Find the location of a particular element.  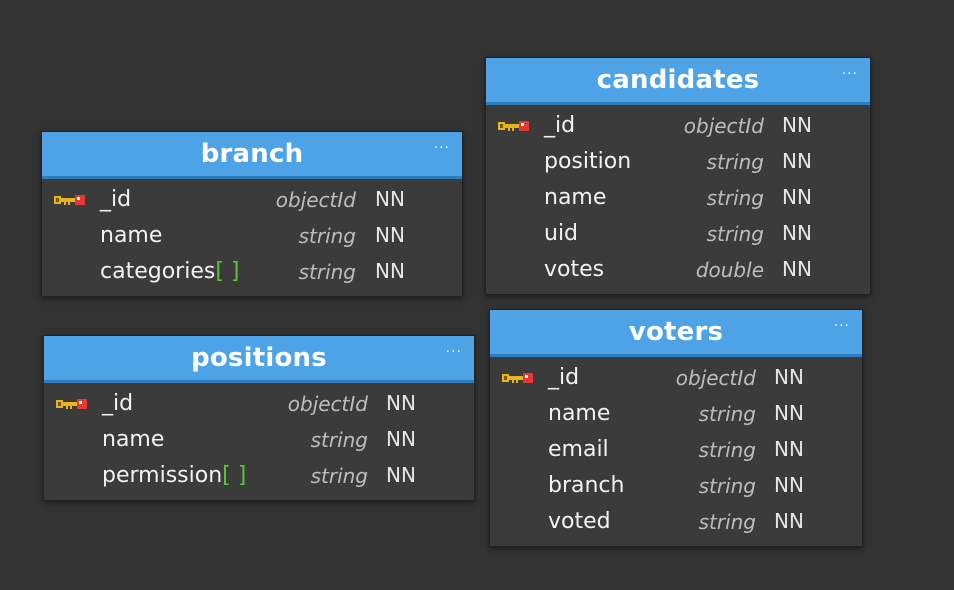

table-header: voters ··· is located at coordinates (676, 333).